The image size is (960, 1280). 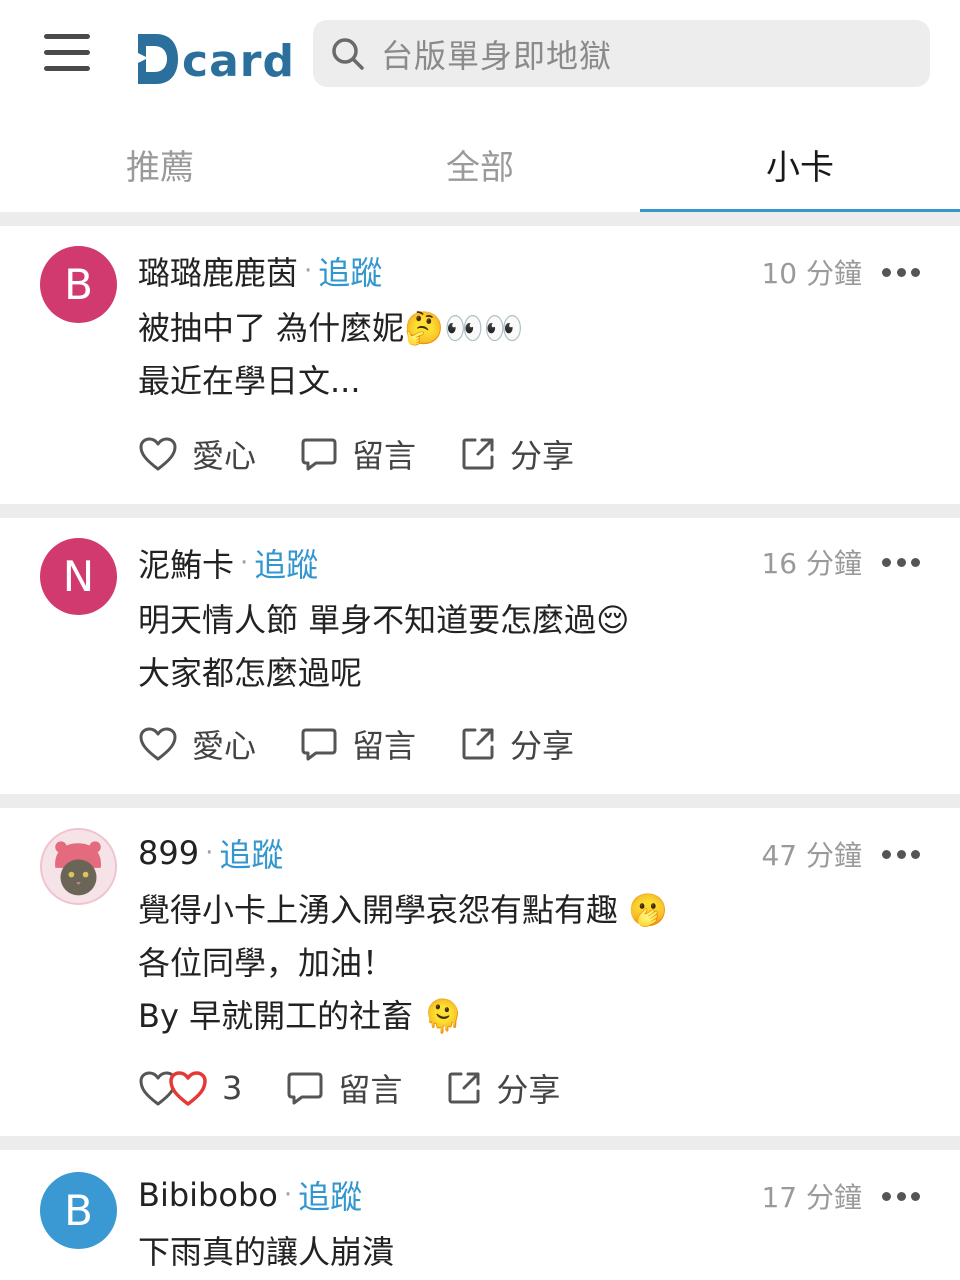 What do you see at coordinates (811, 563) in the screenshot?
I see `post-time: 16 分鐘` at bounding box center [811, 563].